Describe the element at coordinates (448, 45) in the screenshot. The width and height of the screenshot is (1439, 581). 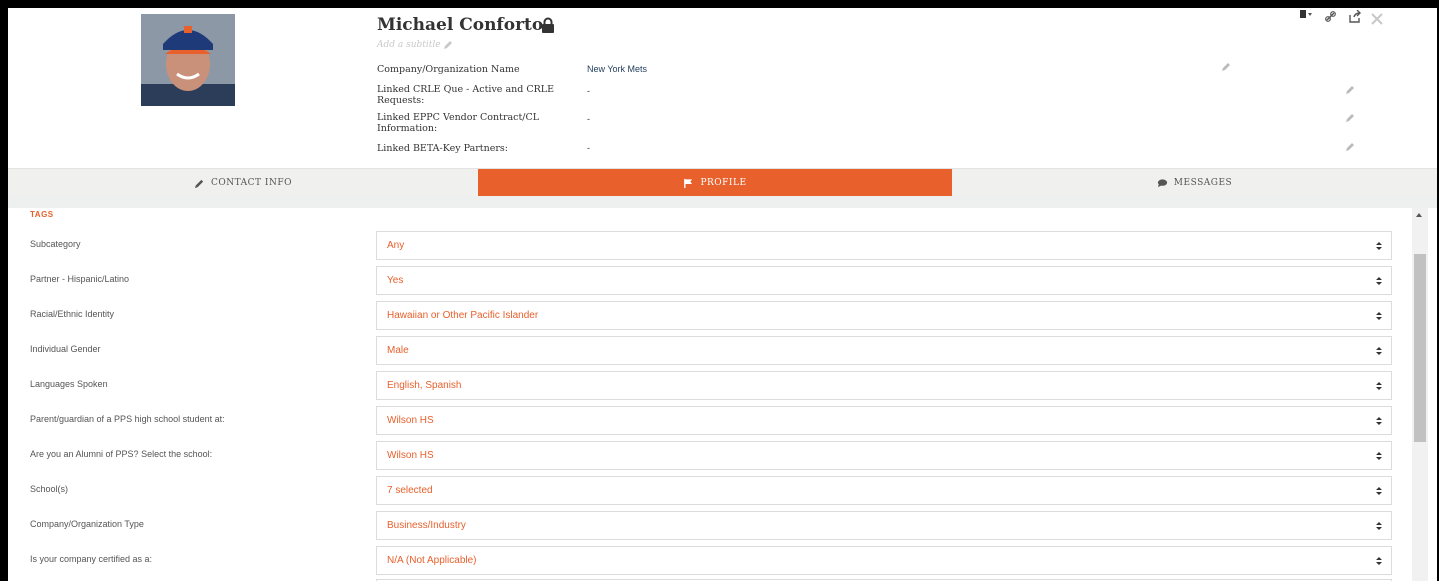
I see `subtitle-edit-icon` at that location.